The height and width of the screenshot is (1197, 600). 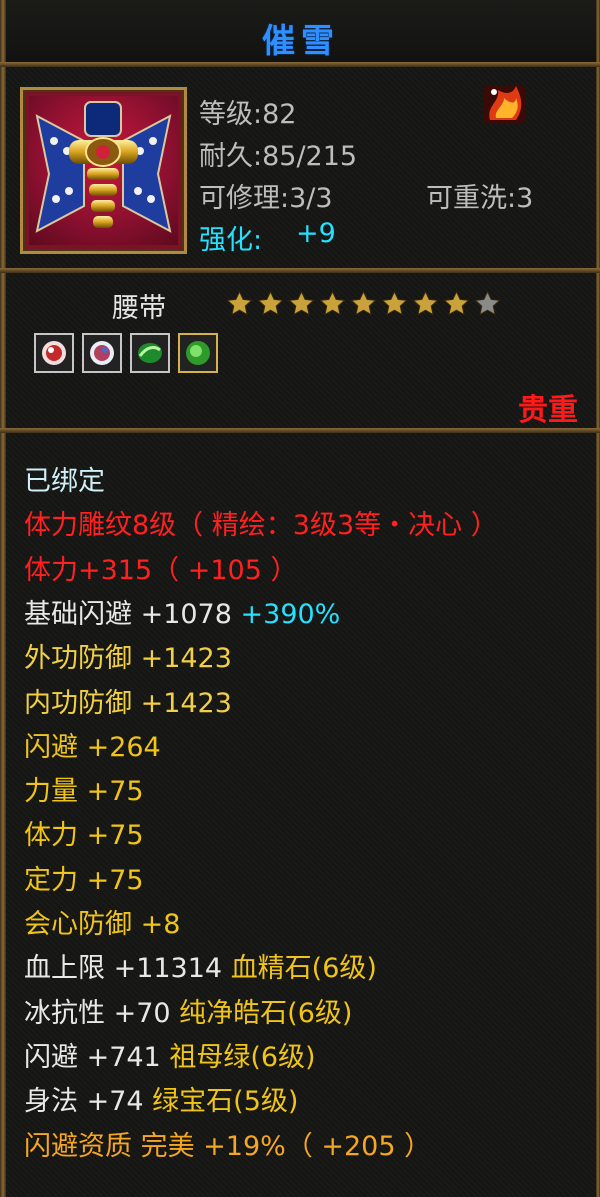 I want to click on title-bar: 催雪, so click(x=301, y=31).